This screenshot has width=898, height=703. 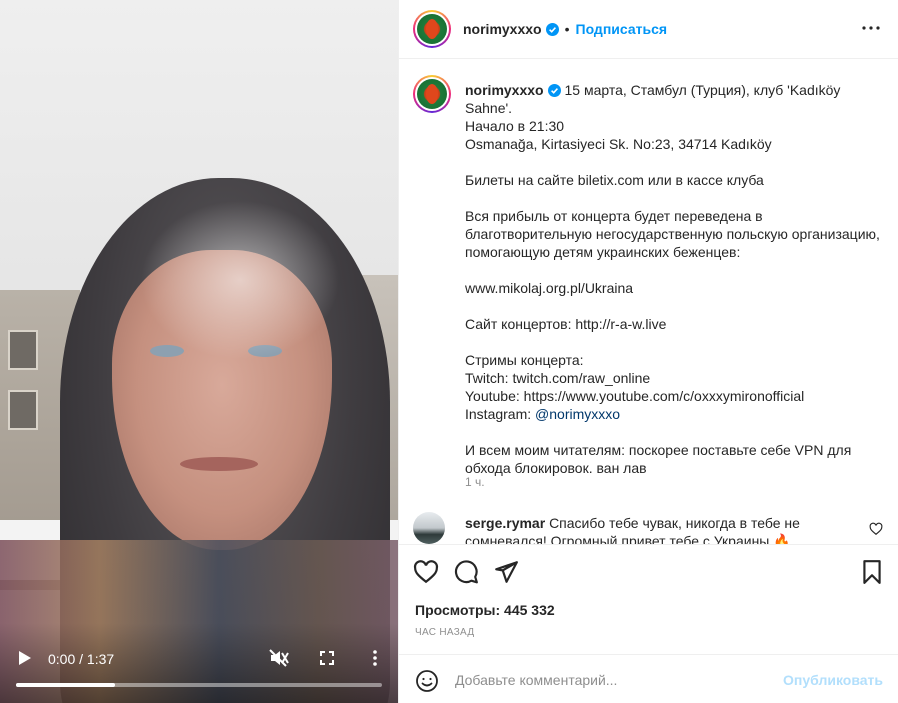 I want to click on comment-bubble-icon, so click(x=466, y=572).